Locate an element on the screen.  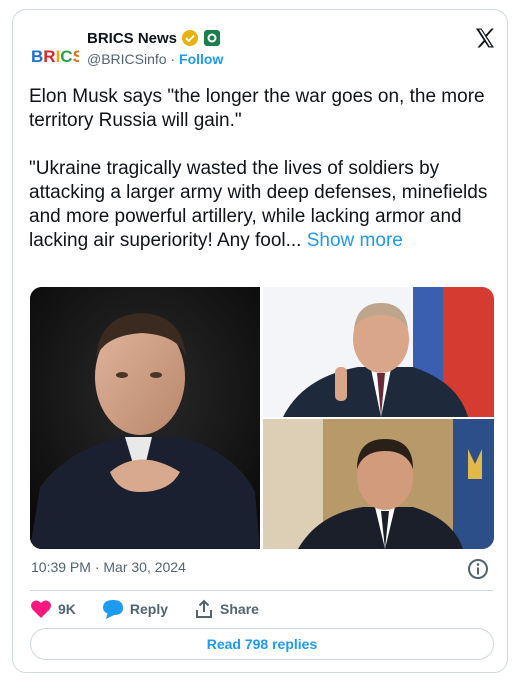
svg-text: BRICS is located at coordinates (55, 56).